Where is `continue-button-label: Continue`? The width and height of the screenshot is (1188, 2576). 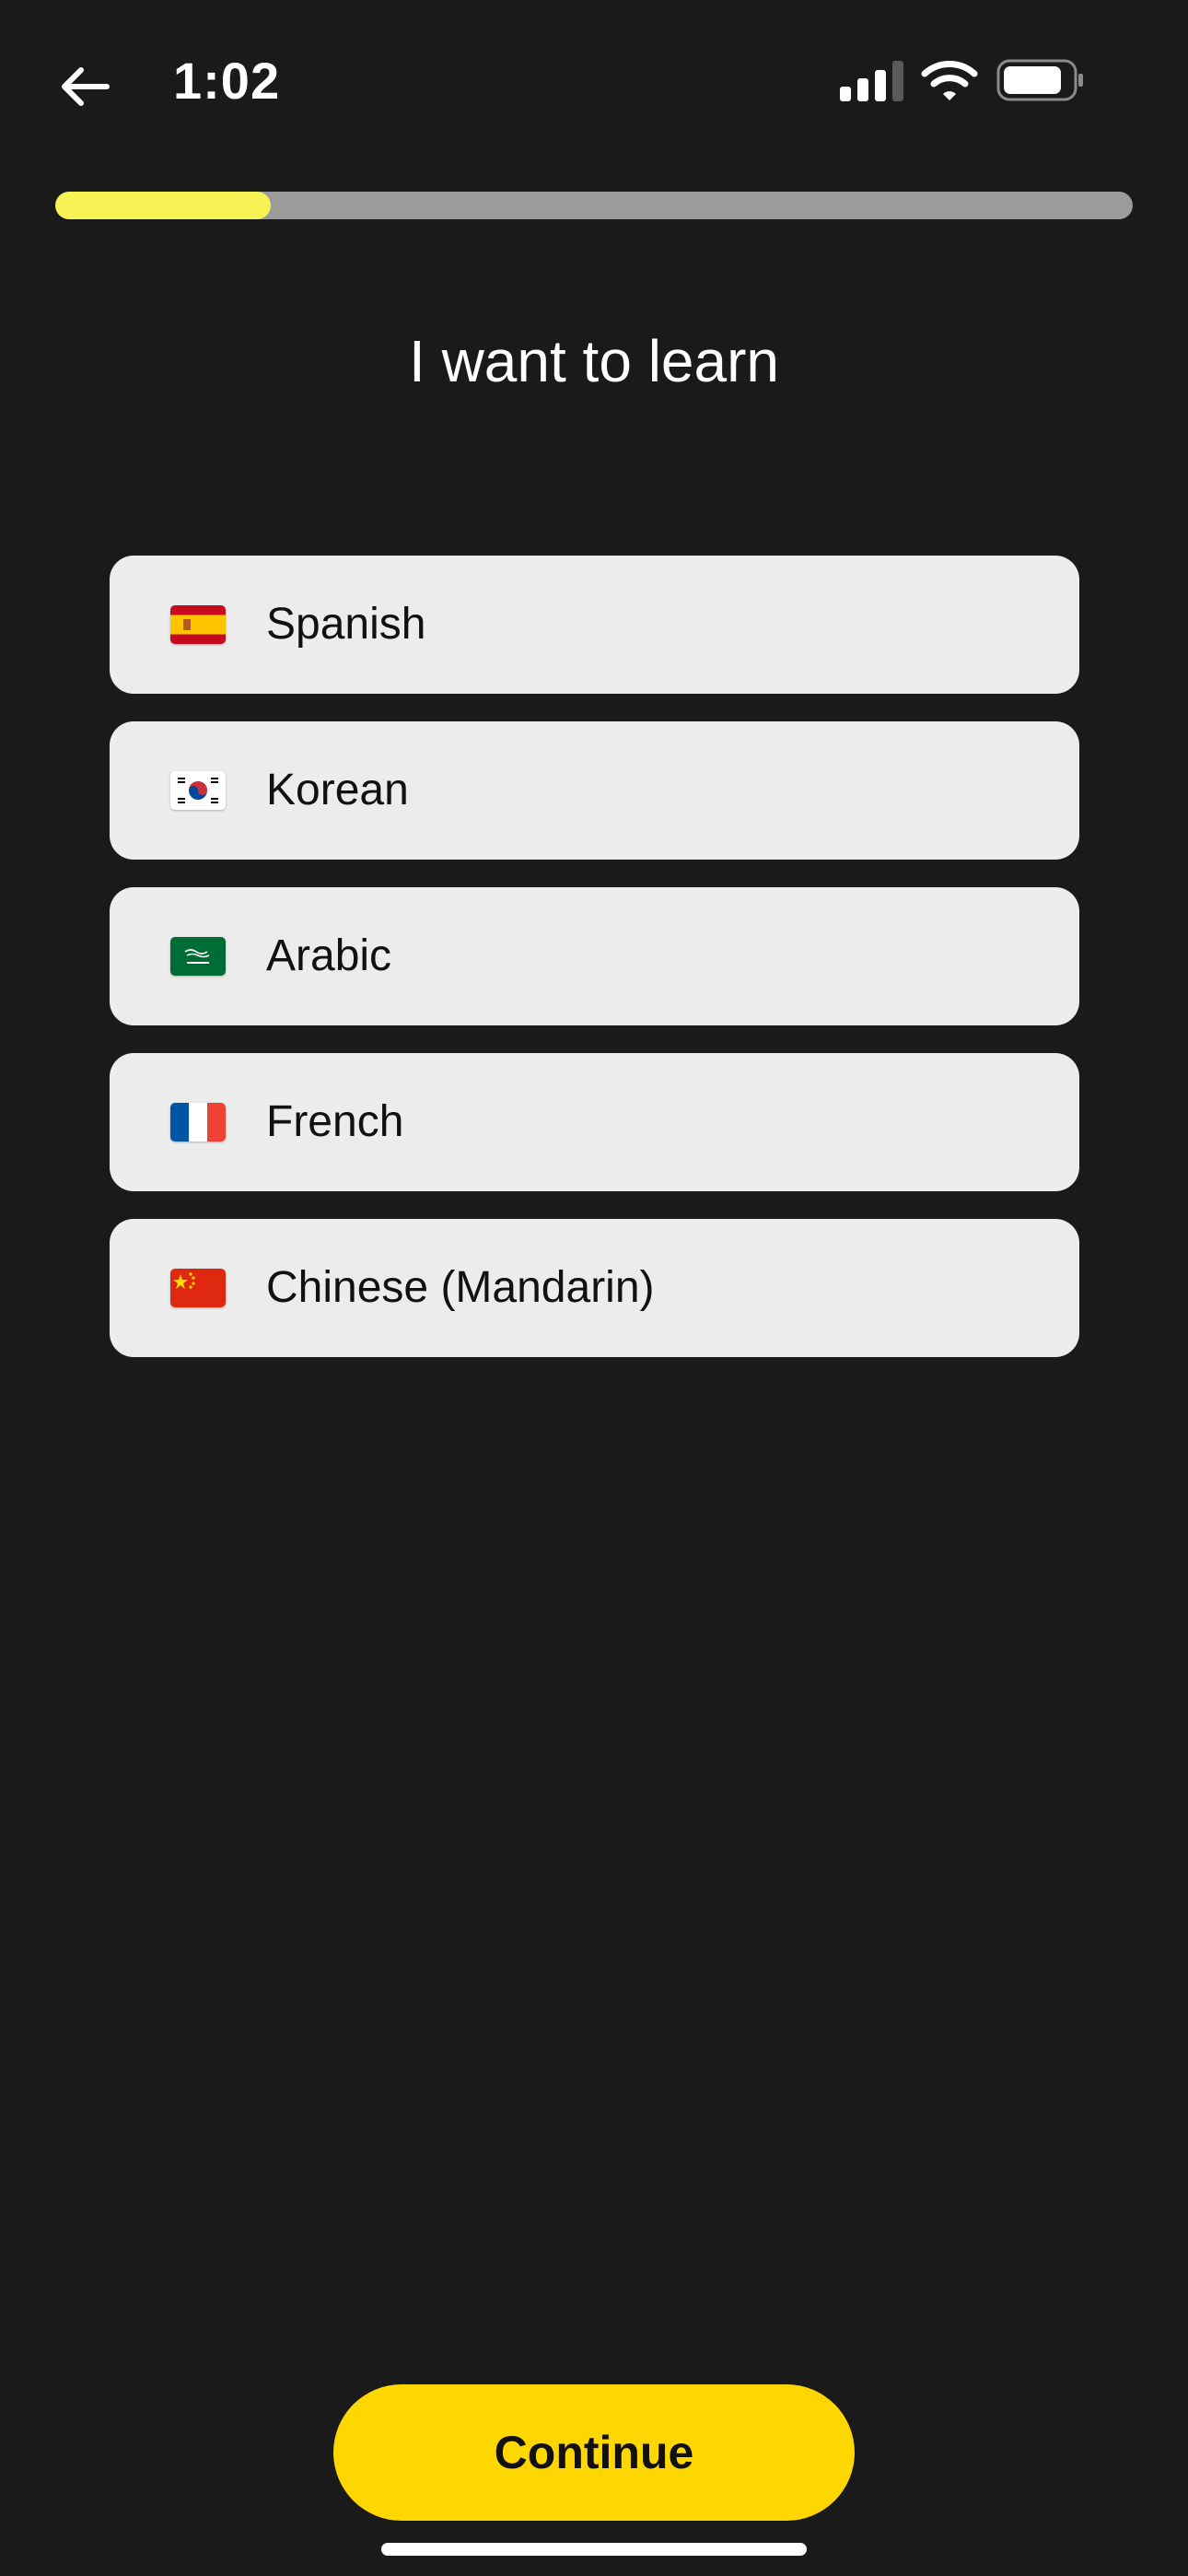
continue-button-label: Continue is located at coordinates (594, 2452).